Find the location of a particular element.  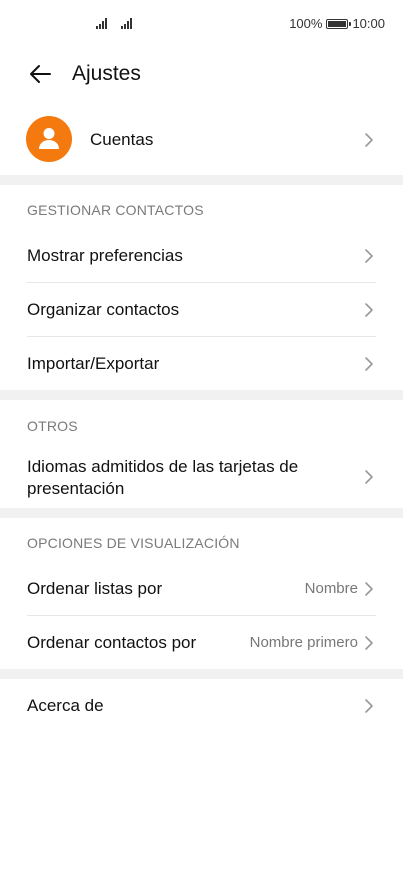

row-about: Acerca de is located at coordinates (201, 706).